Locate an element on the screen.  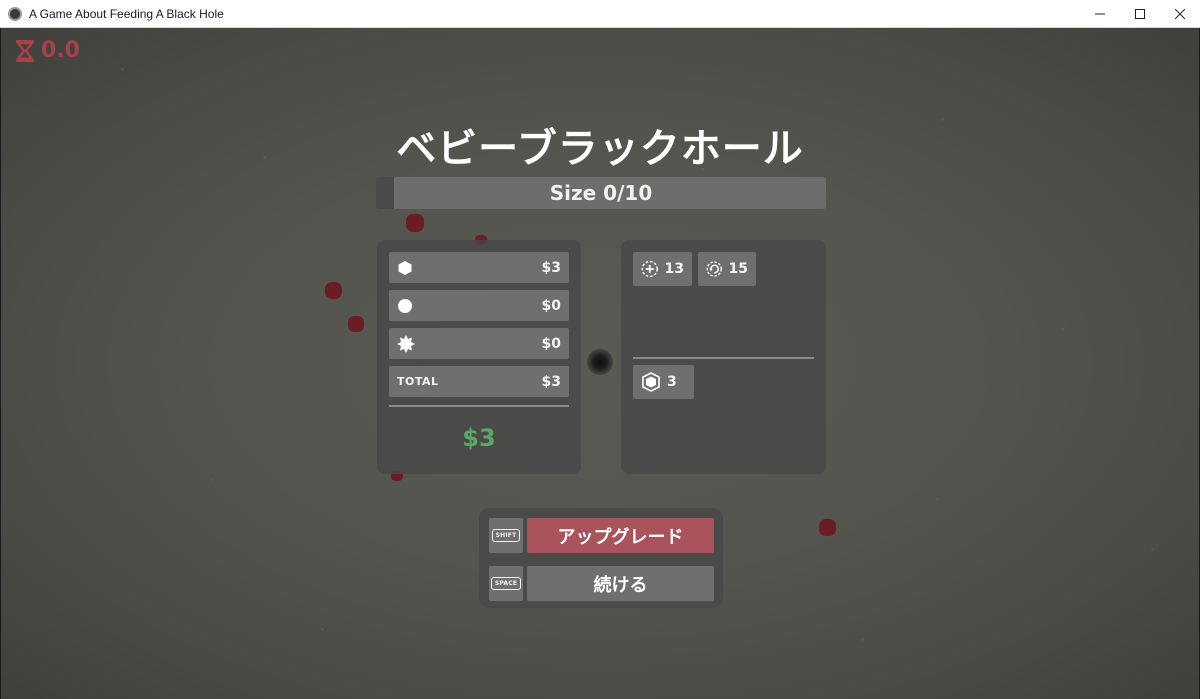
hexagon-icon is located at coordinates (405, 267).